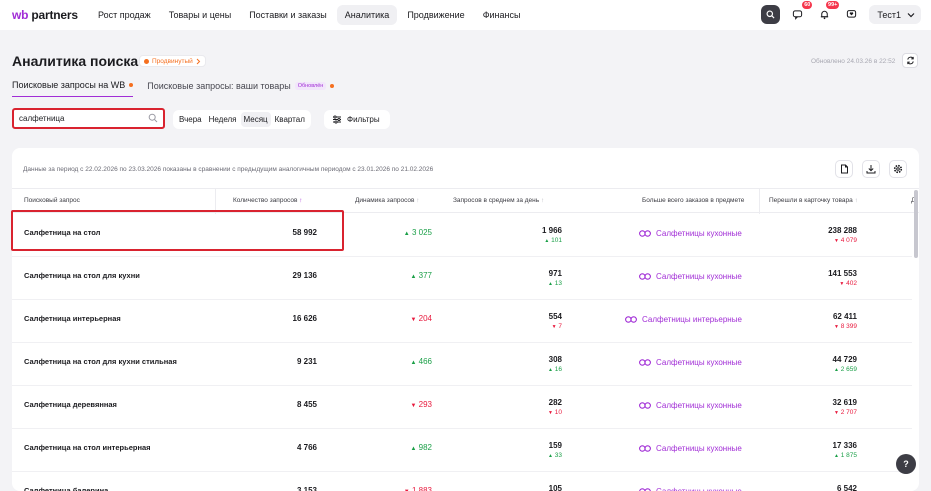 The image size is (931, 491). I want to click on col-dynamics: Динамика запросов ↑, so click(387, 200).